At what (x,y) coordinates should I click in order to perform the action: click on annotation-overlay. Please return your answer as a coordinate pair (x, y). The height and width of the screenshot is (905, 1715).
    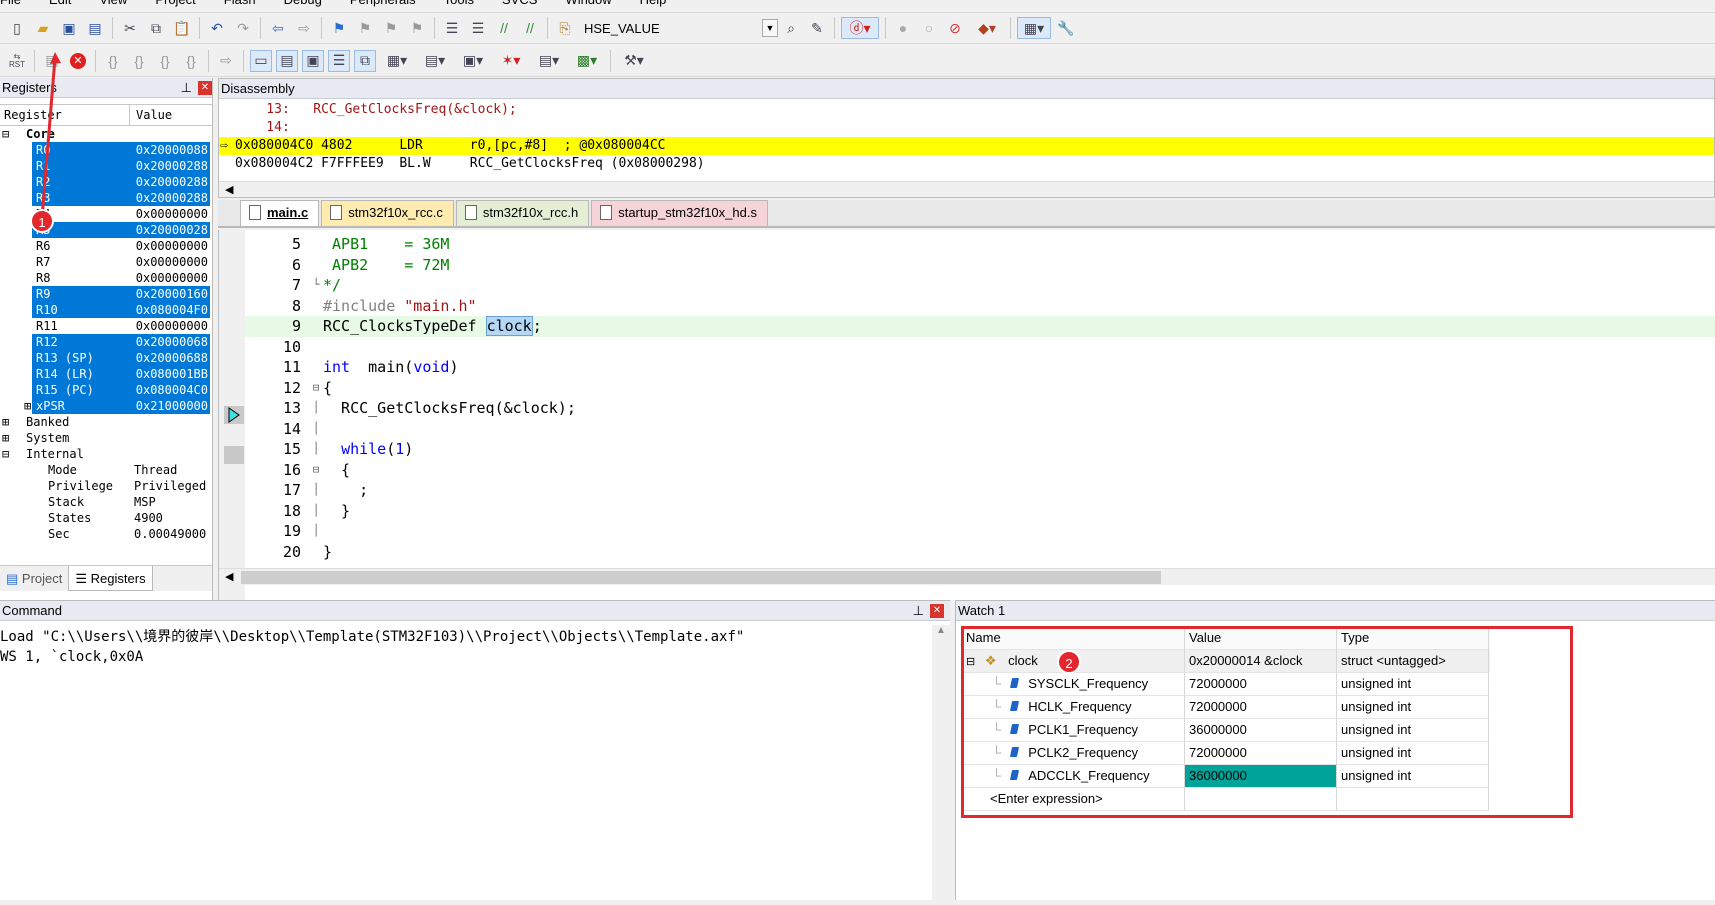
    Looking at the image, I should click on (50, 135).